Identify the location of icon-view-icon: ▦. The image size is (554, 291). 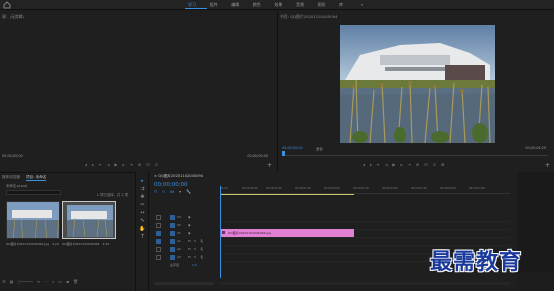
(12, 281).